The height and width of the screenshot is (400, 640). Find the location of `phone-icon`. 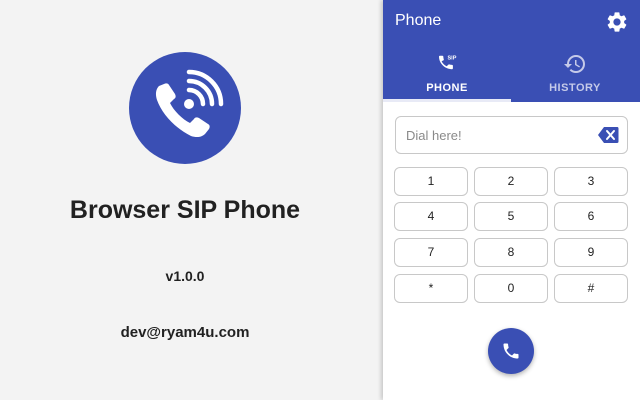

phone-icon is located at coordinates (511, 351).